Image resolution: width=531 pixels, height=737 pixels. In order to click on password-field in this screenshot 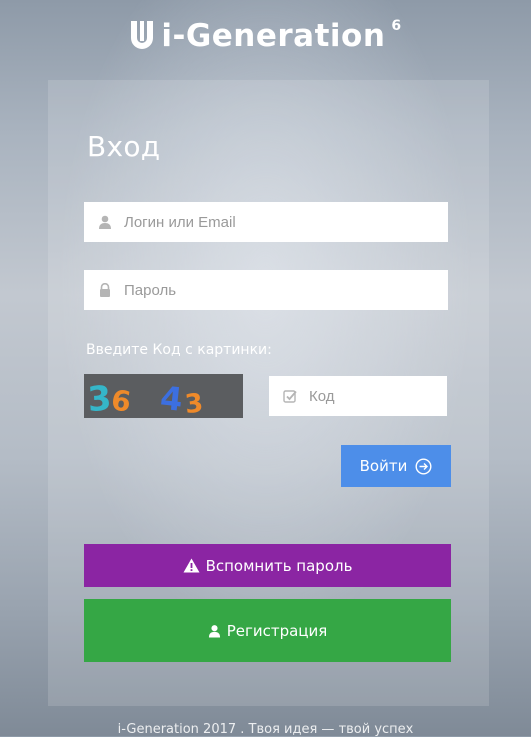, I will do `click(266, 290)`.